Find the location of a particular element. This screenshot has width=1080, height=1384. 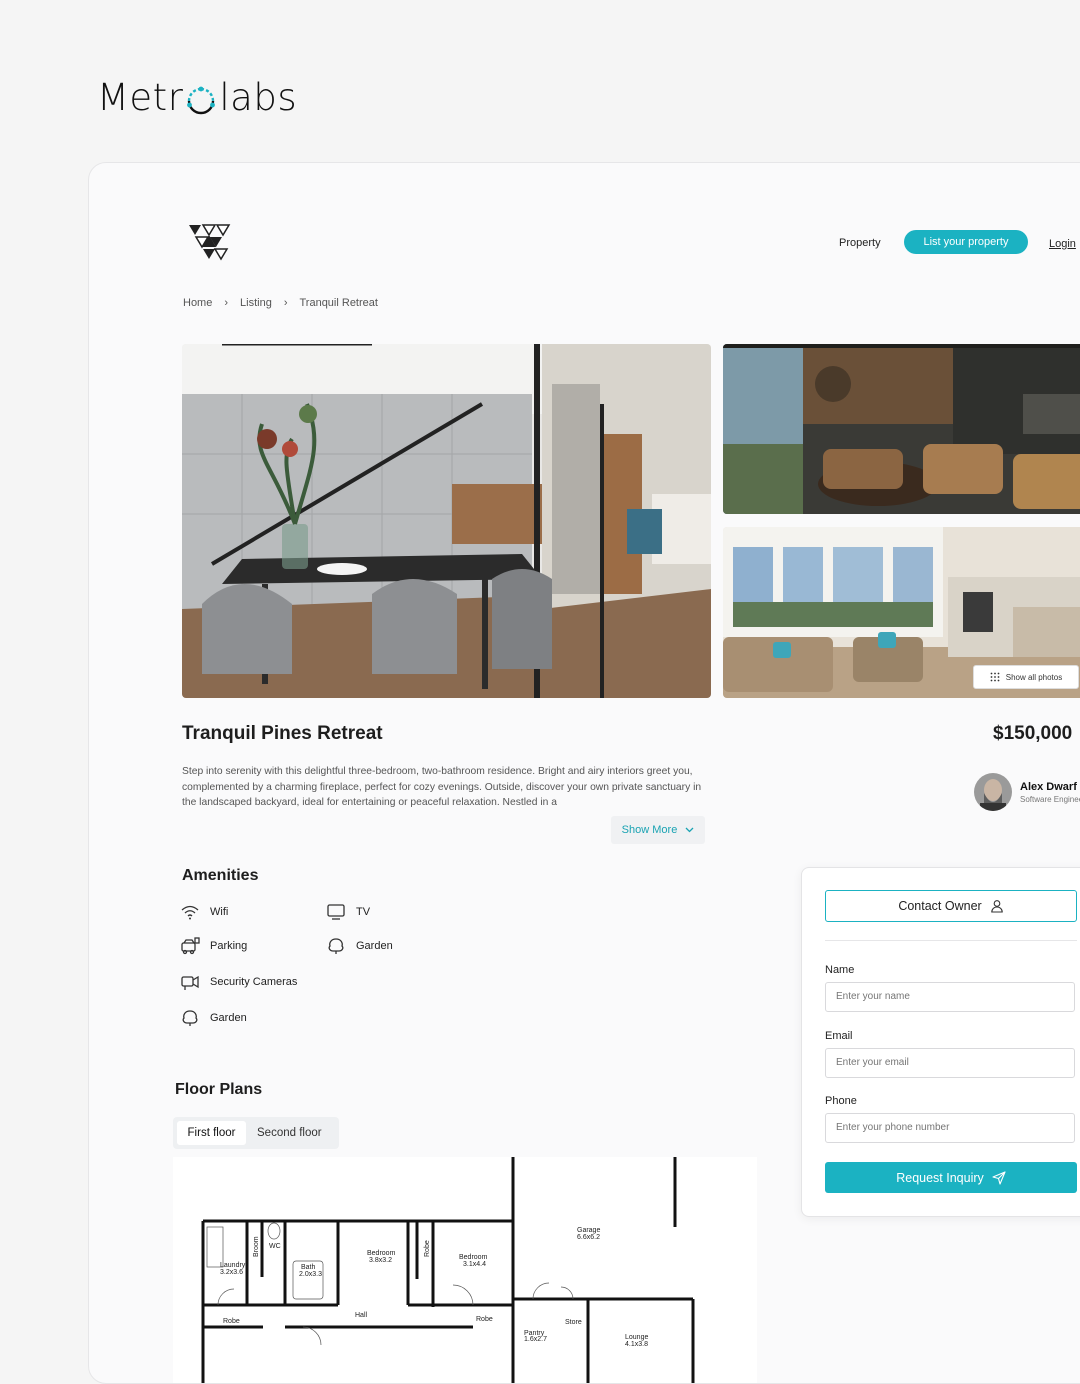

amenities-heading: Amenities is located at coordinates (220, 875).